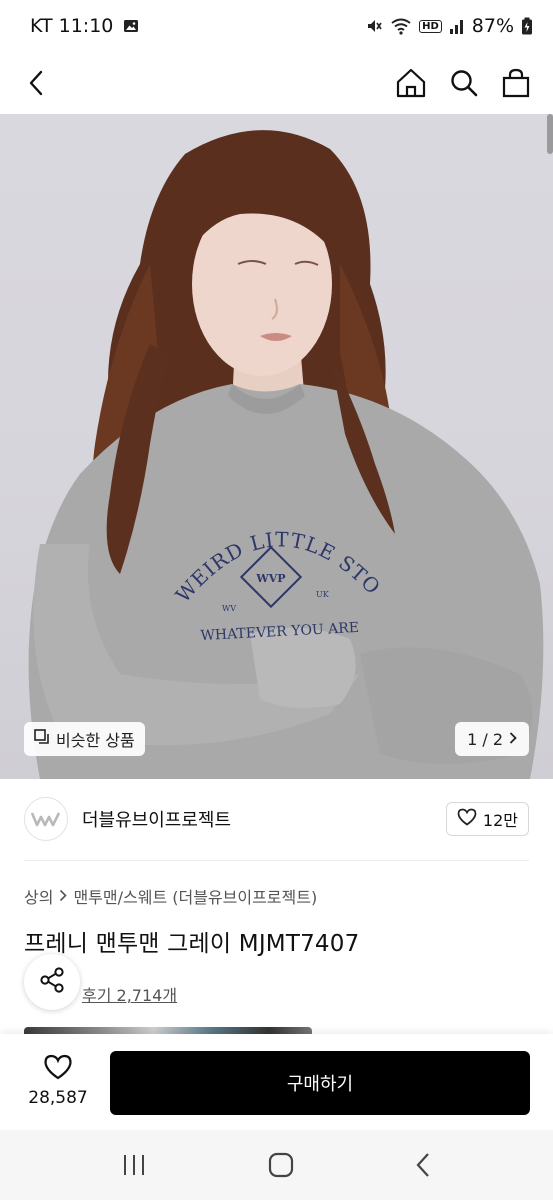 This screenshot has width=553, height=1200. Describe the element at coordinates (276, 83) in the screenshot. I see `top-nav` at that location.